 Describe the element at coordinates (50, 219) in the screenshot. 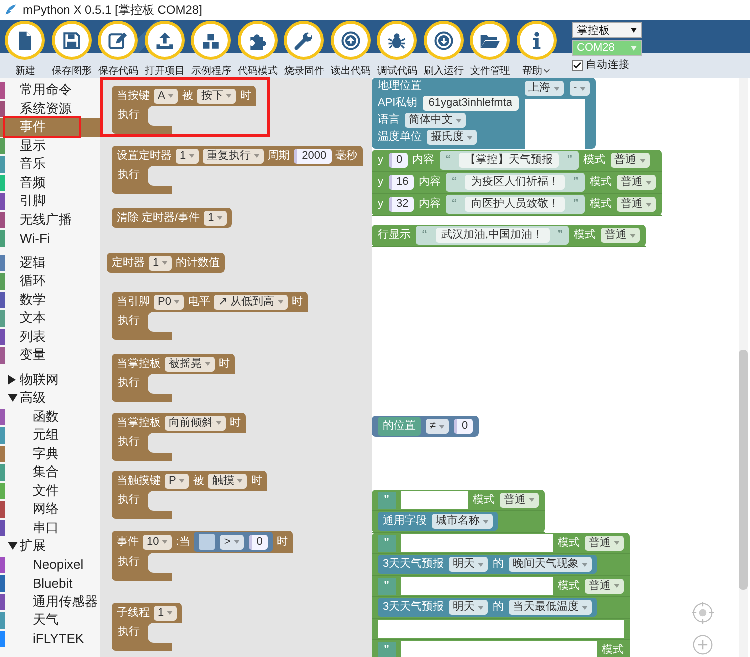

I see `category-item: 无线广播` at that location.